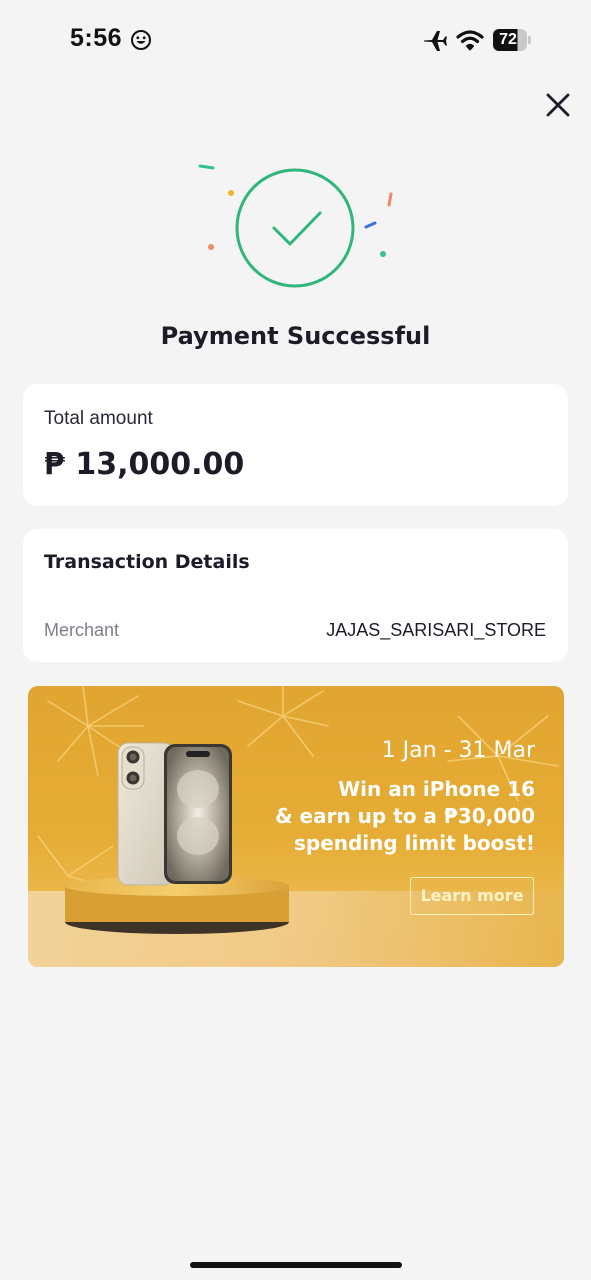 This screenshot has width=591, height=1280. What do you see at coordinates (405, 816) in the screenshot?
I see `promo-headline-line: & earn up to a ₱30,000` at bounding box center [405, 816].